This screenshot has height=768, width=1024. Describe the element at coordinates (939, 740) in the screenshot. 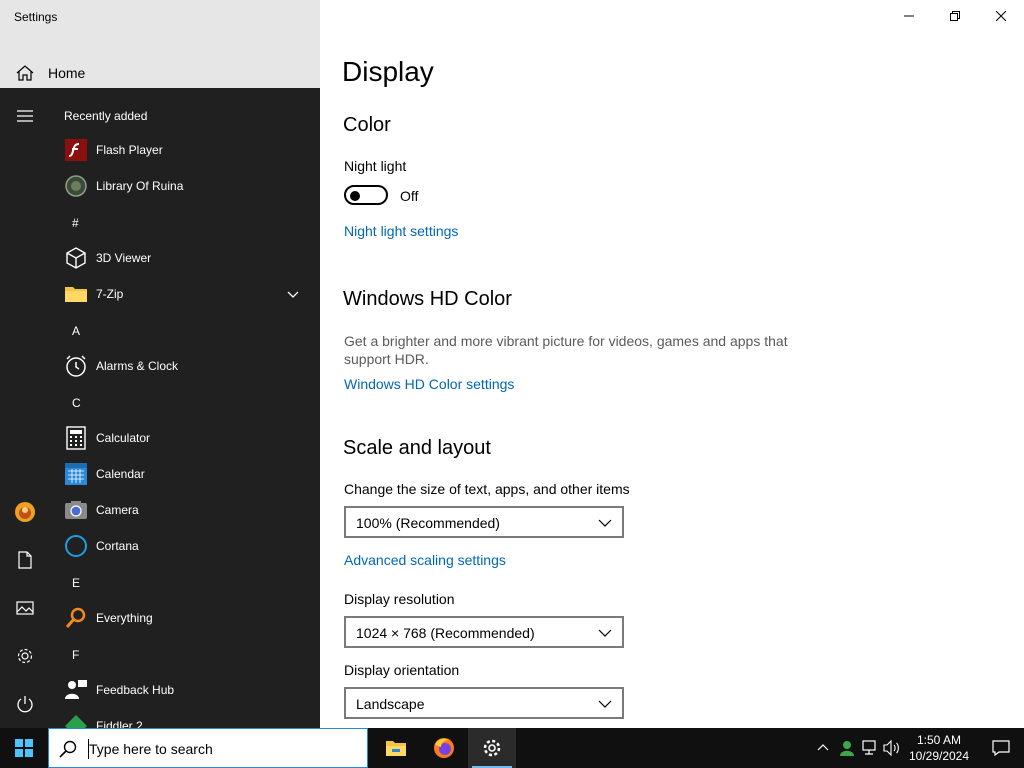

I see `clock-time: 1:50 AM` at that location.